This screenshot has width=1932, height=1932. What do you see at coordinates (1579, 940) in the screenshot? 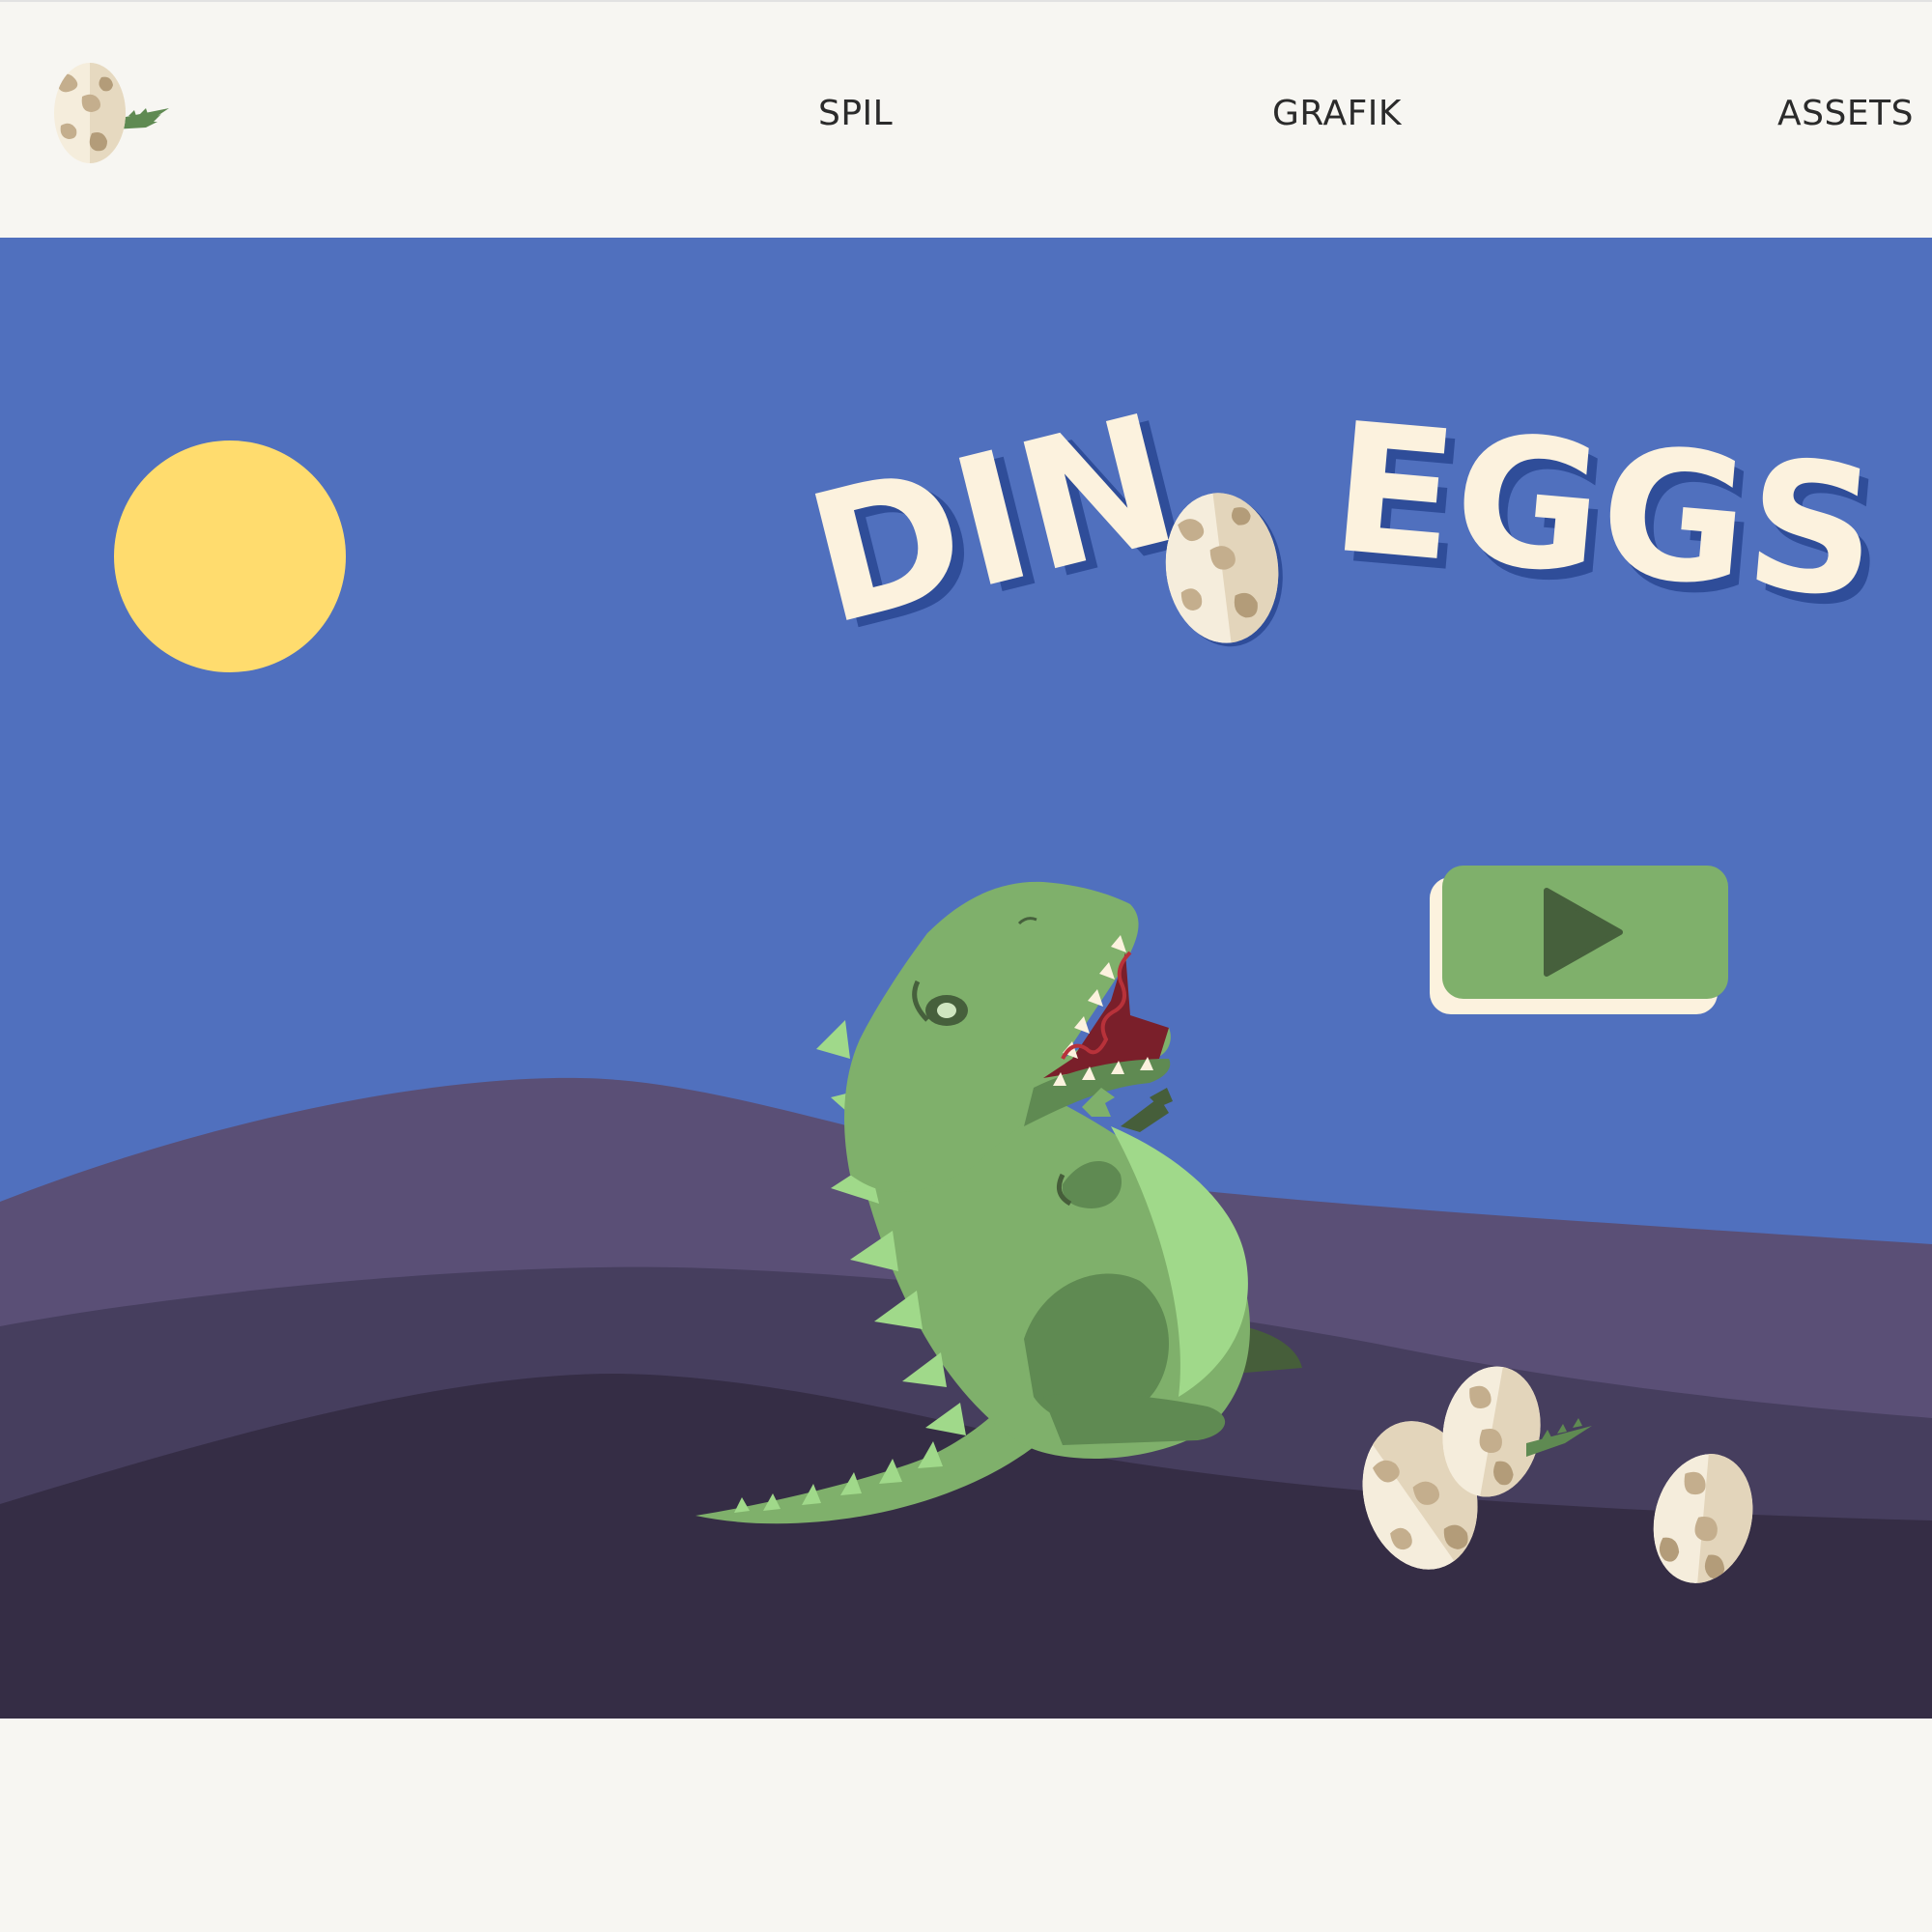
I see `play-button` at bounding box center [1579, 940].